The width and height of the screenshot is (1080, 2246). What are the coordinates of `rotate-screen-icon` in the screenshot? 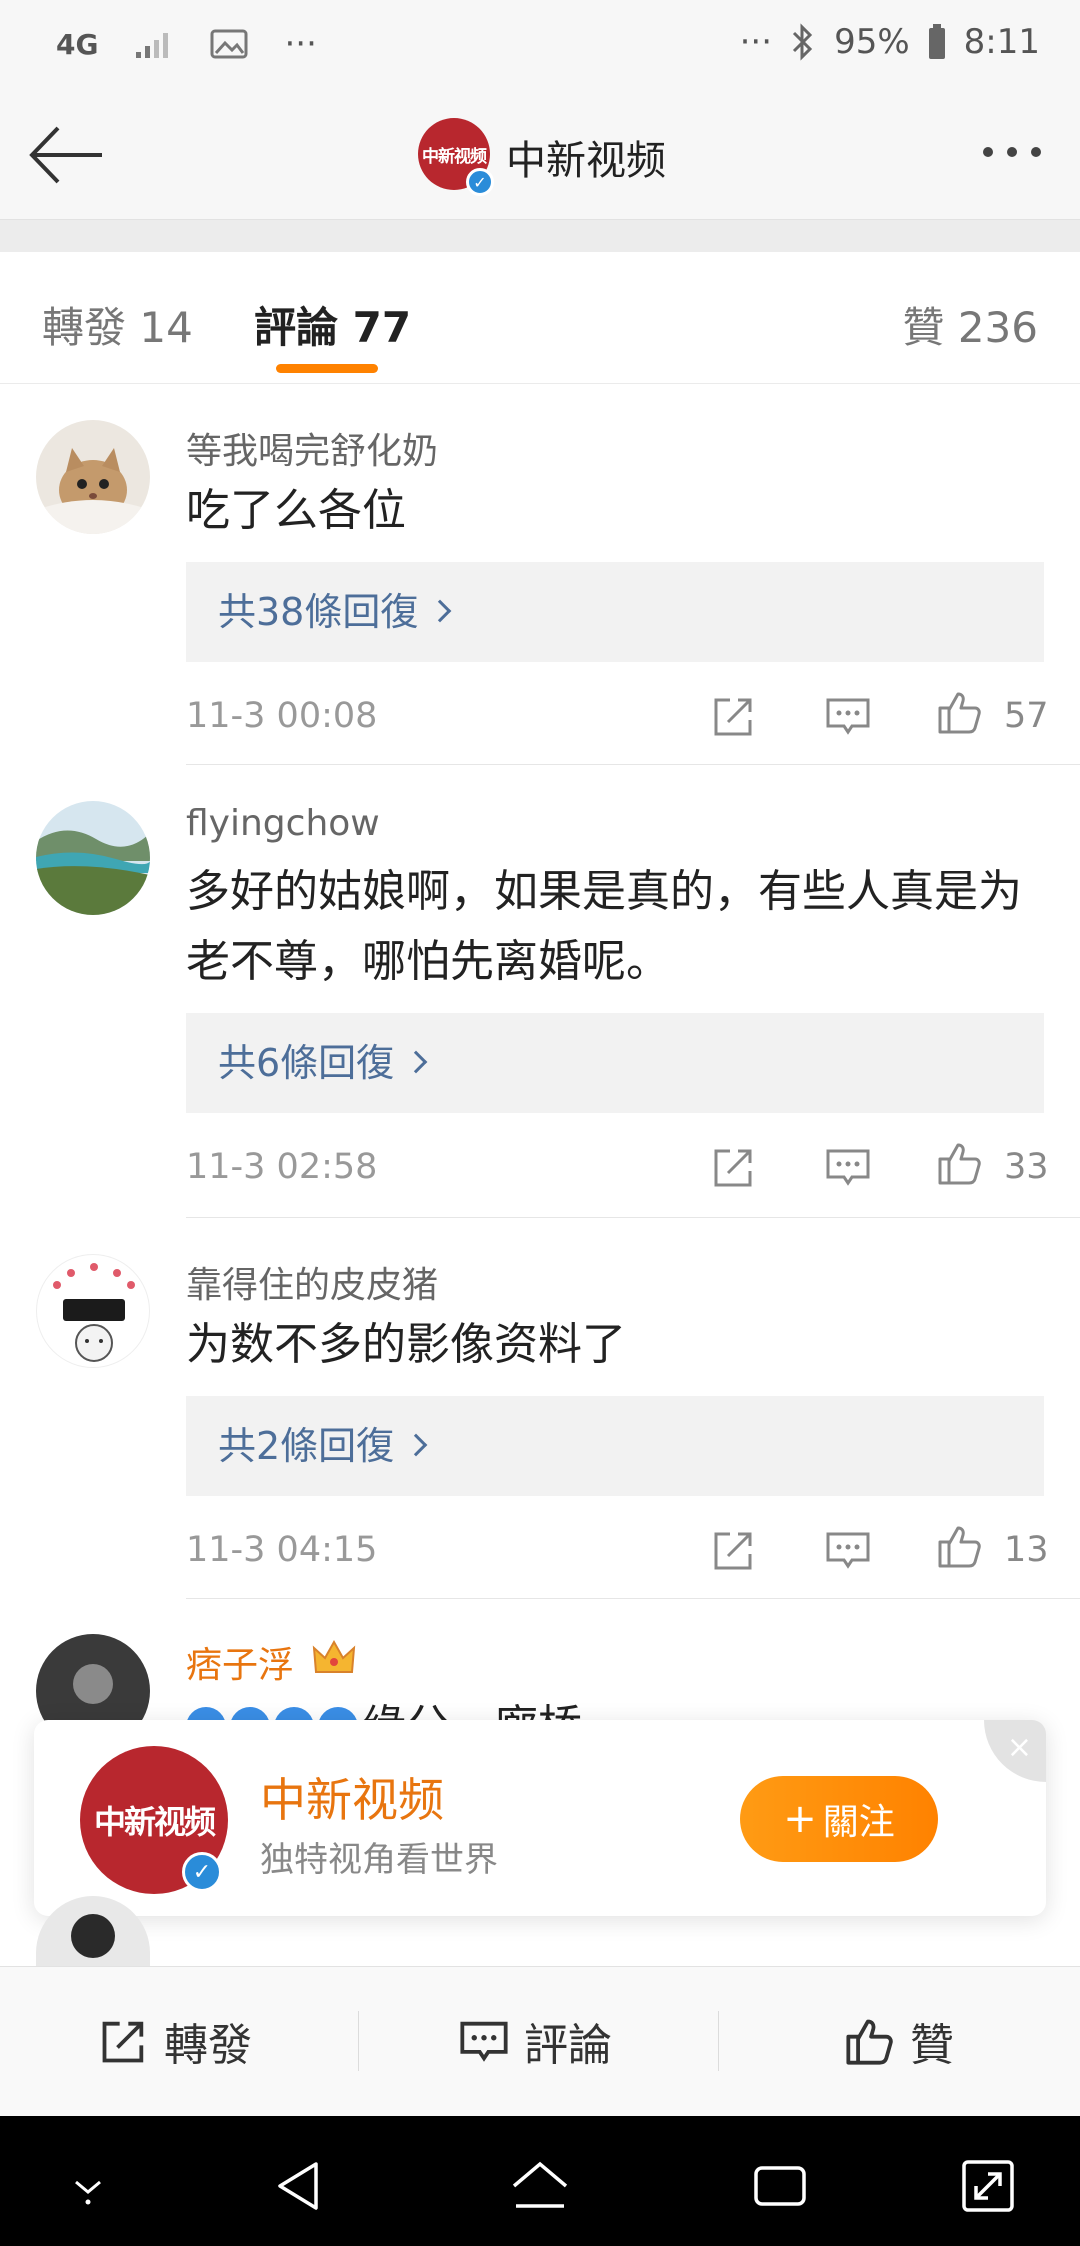 It's located at (988, 2186).